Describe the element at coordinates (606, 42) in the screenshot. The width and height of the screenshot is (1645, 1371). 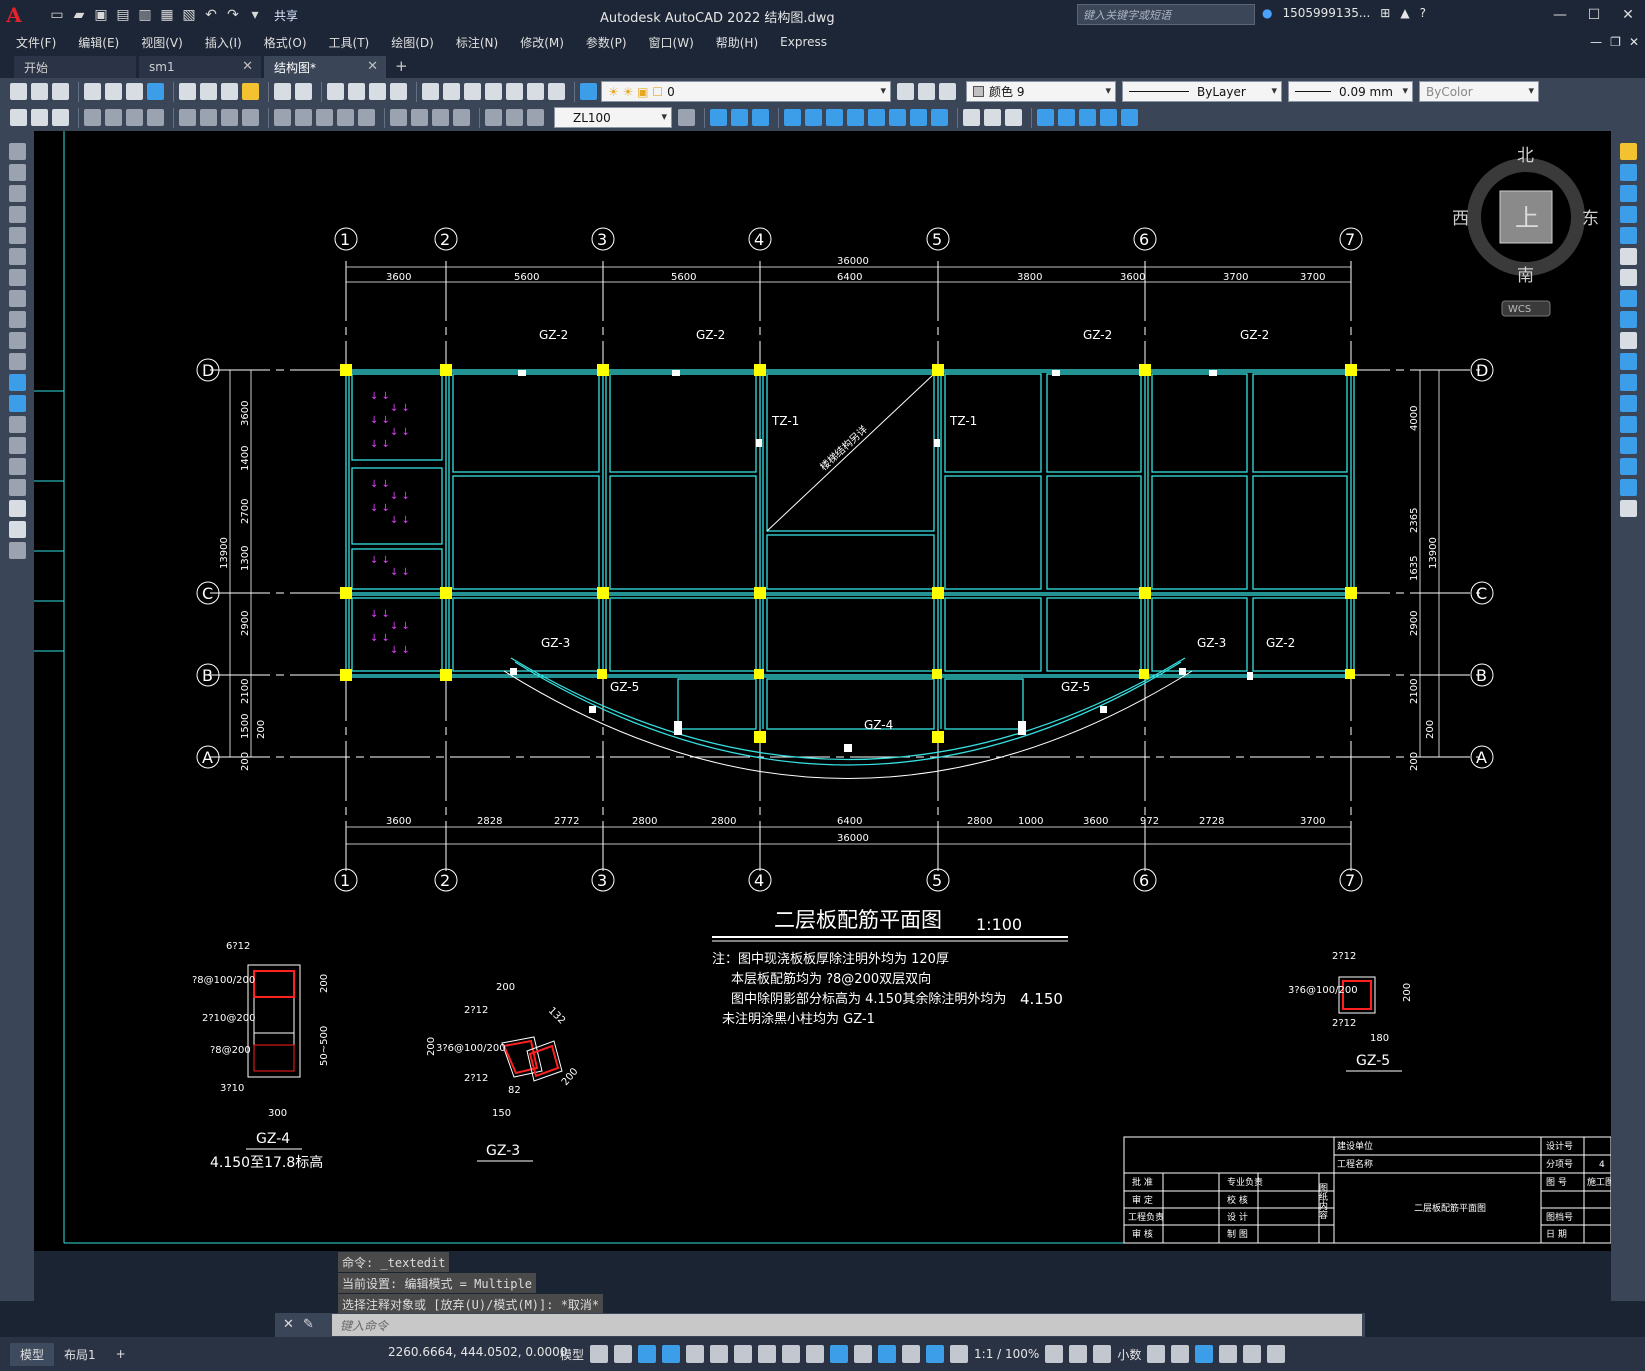
I see `menu-parametric: 参数(P)` at that location.